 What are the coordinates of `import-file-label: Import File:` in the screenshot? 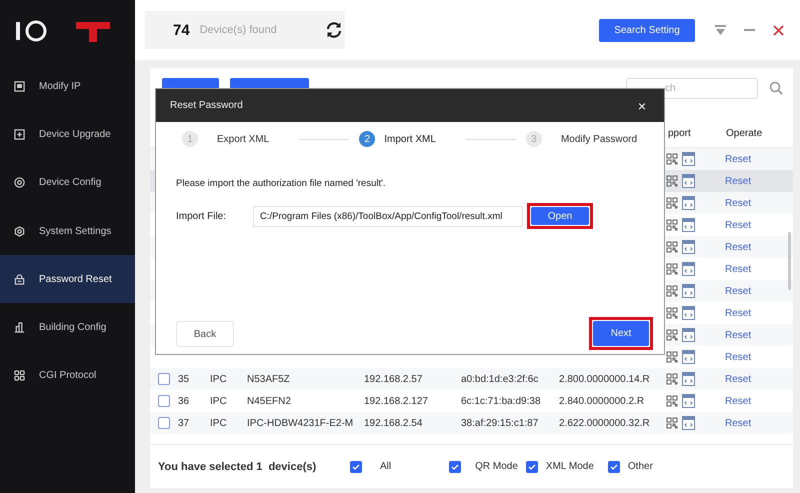 It's located at (202, 216).